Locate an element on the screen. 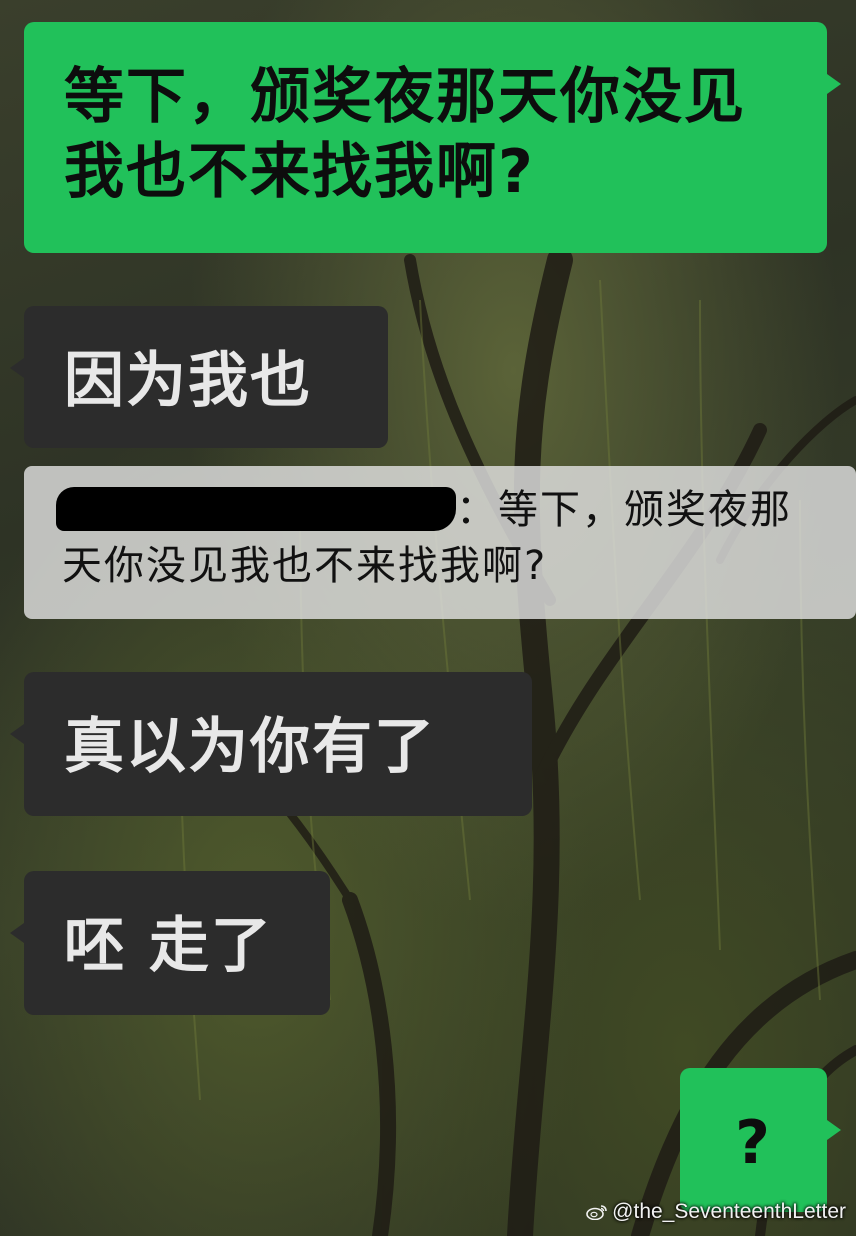 Image resolution: width=856 pixels, height=1236 pixels. message-text: 呸 走了 is located at coordinates (168, 946).